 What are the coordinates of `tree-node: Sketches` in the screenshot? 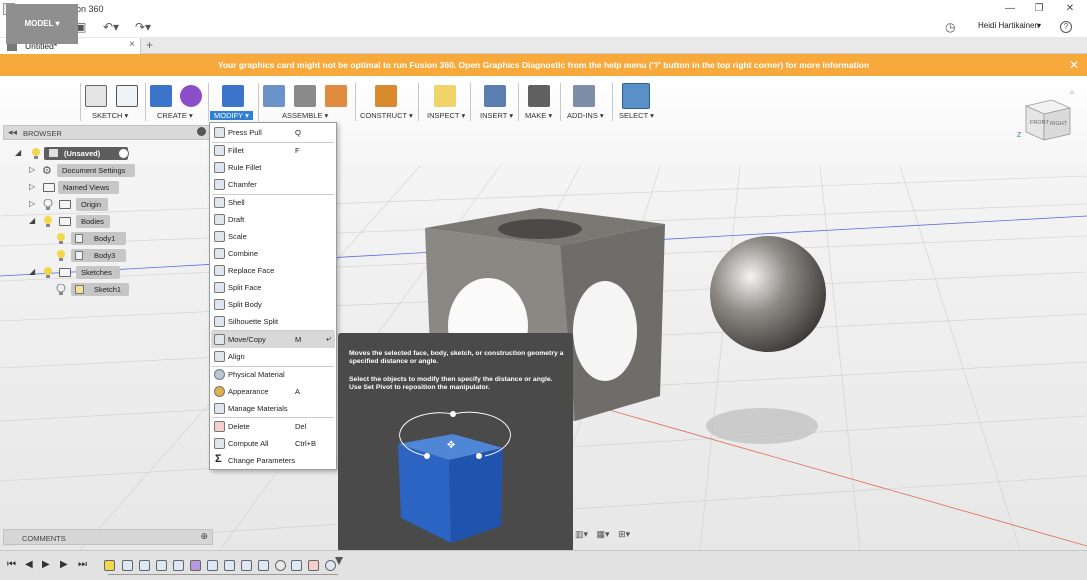 It's located at (98, 272).